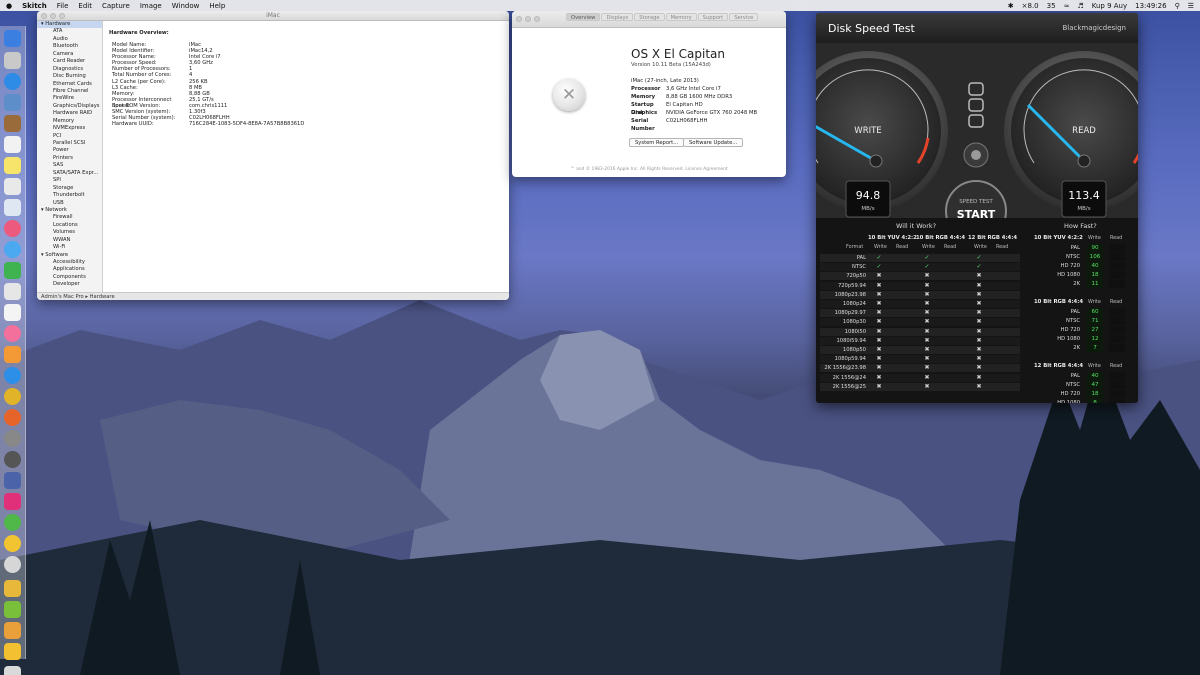 Image resolution: width=1200 pixels, height=675 pixels. Describe the element at coordinates (12, 354) in the screenshot. I see `ibooks-icon` at that location.